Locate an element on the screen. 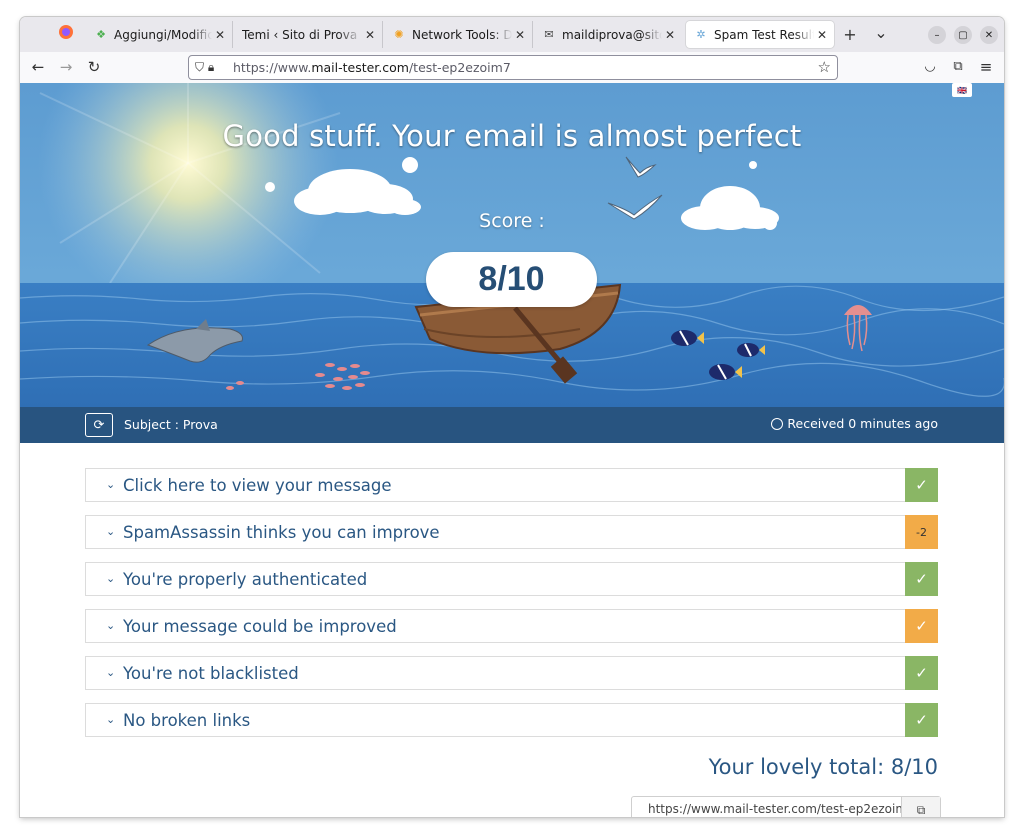 The image size is (1024, 839). subject-bar: ⟳ Subject : Prova Received 0 minutes ago is located at coordinates (512, 425).